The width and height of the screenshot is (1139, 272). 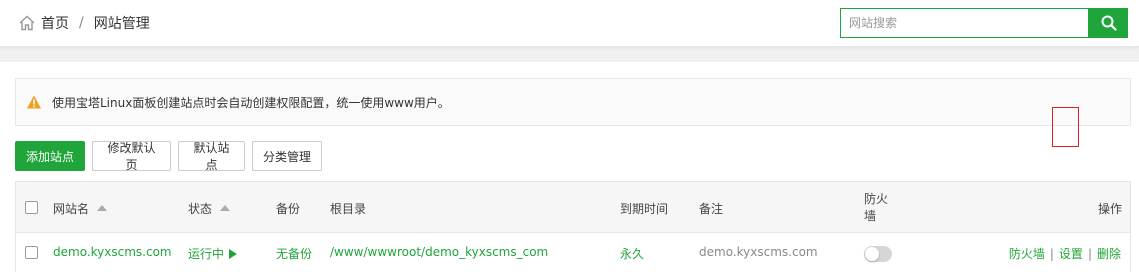 I want to click on site-name-link: demo.kyxscms.com, so click(x=112, y=252).